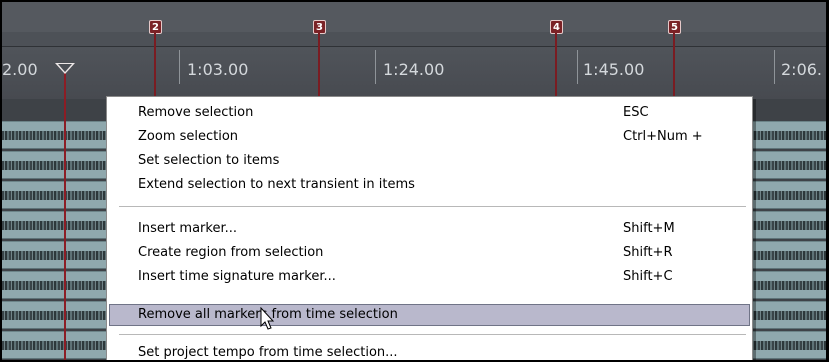  I want to click on marker-2: 2, so click(155, 27).